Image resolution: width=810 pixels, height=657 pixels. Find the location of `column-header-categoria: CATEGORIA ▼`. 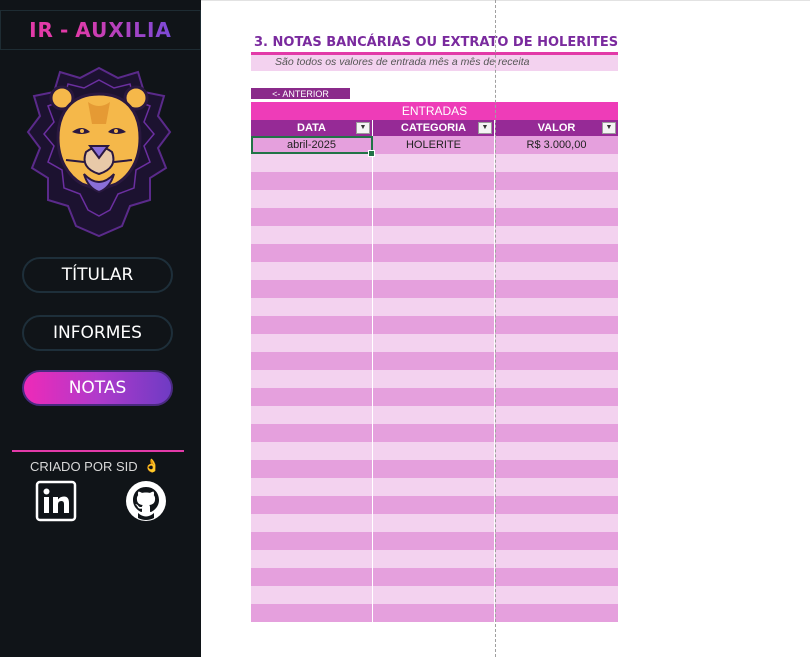

column-header-categoria: CATEGORIA ▼ is located at coordinates (434, 128).